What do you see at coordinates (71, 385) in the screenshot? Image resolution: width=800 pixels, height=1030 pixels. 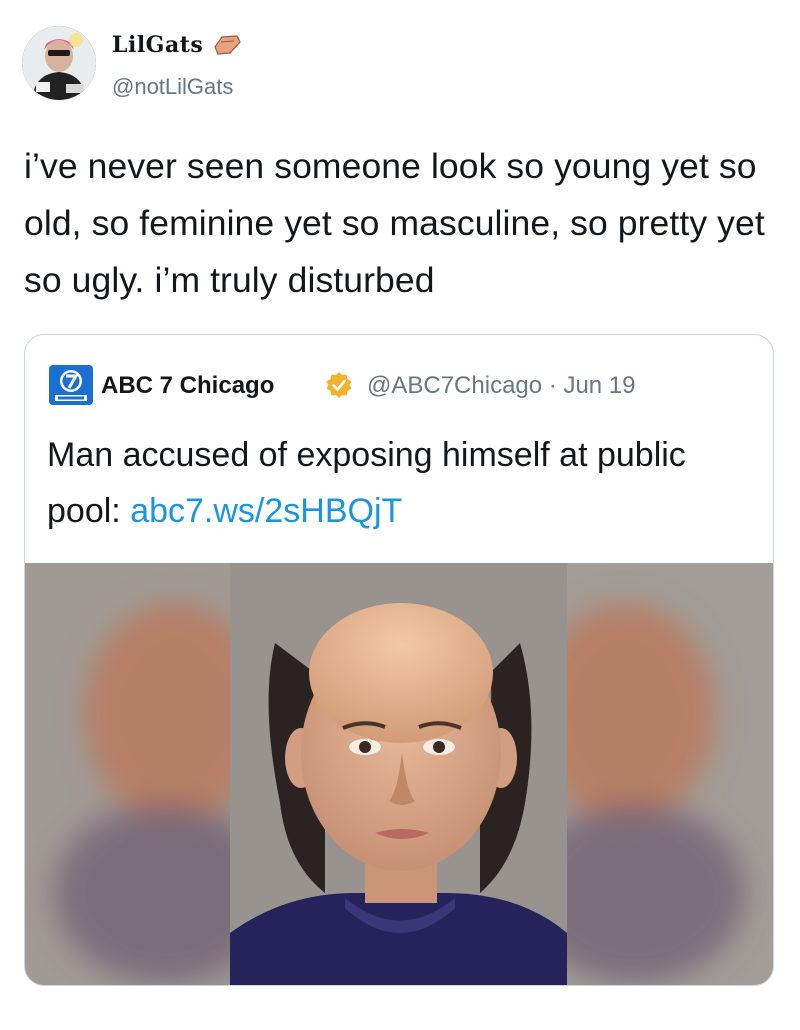 I see `abc7-logo-icon` at bounding box center [71, 385].